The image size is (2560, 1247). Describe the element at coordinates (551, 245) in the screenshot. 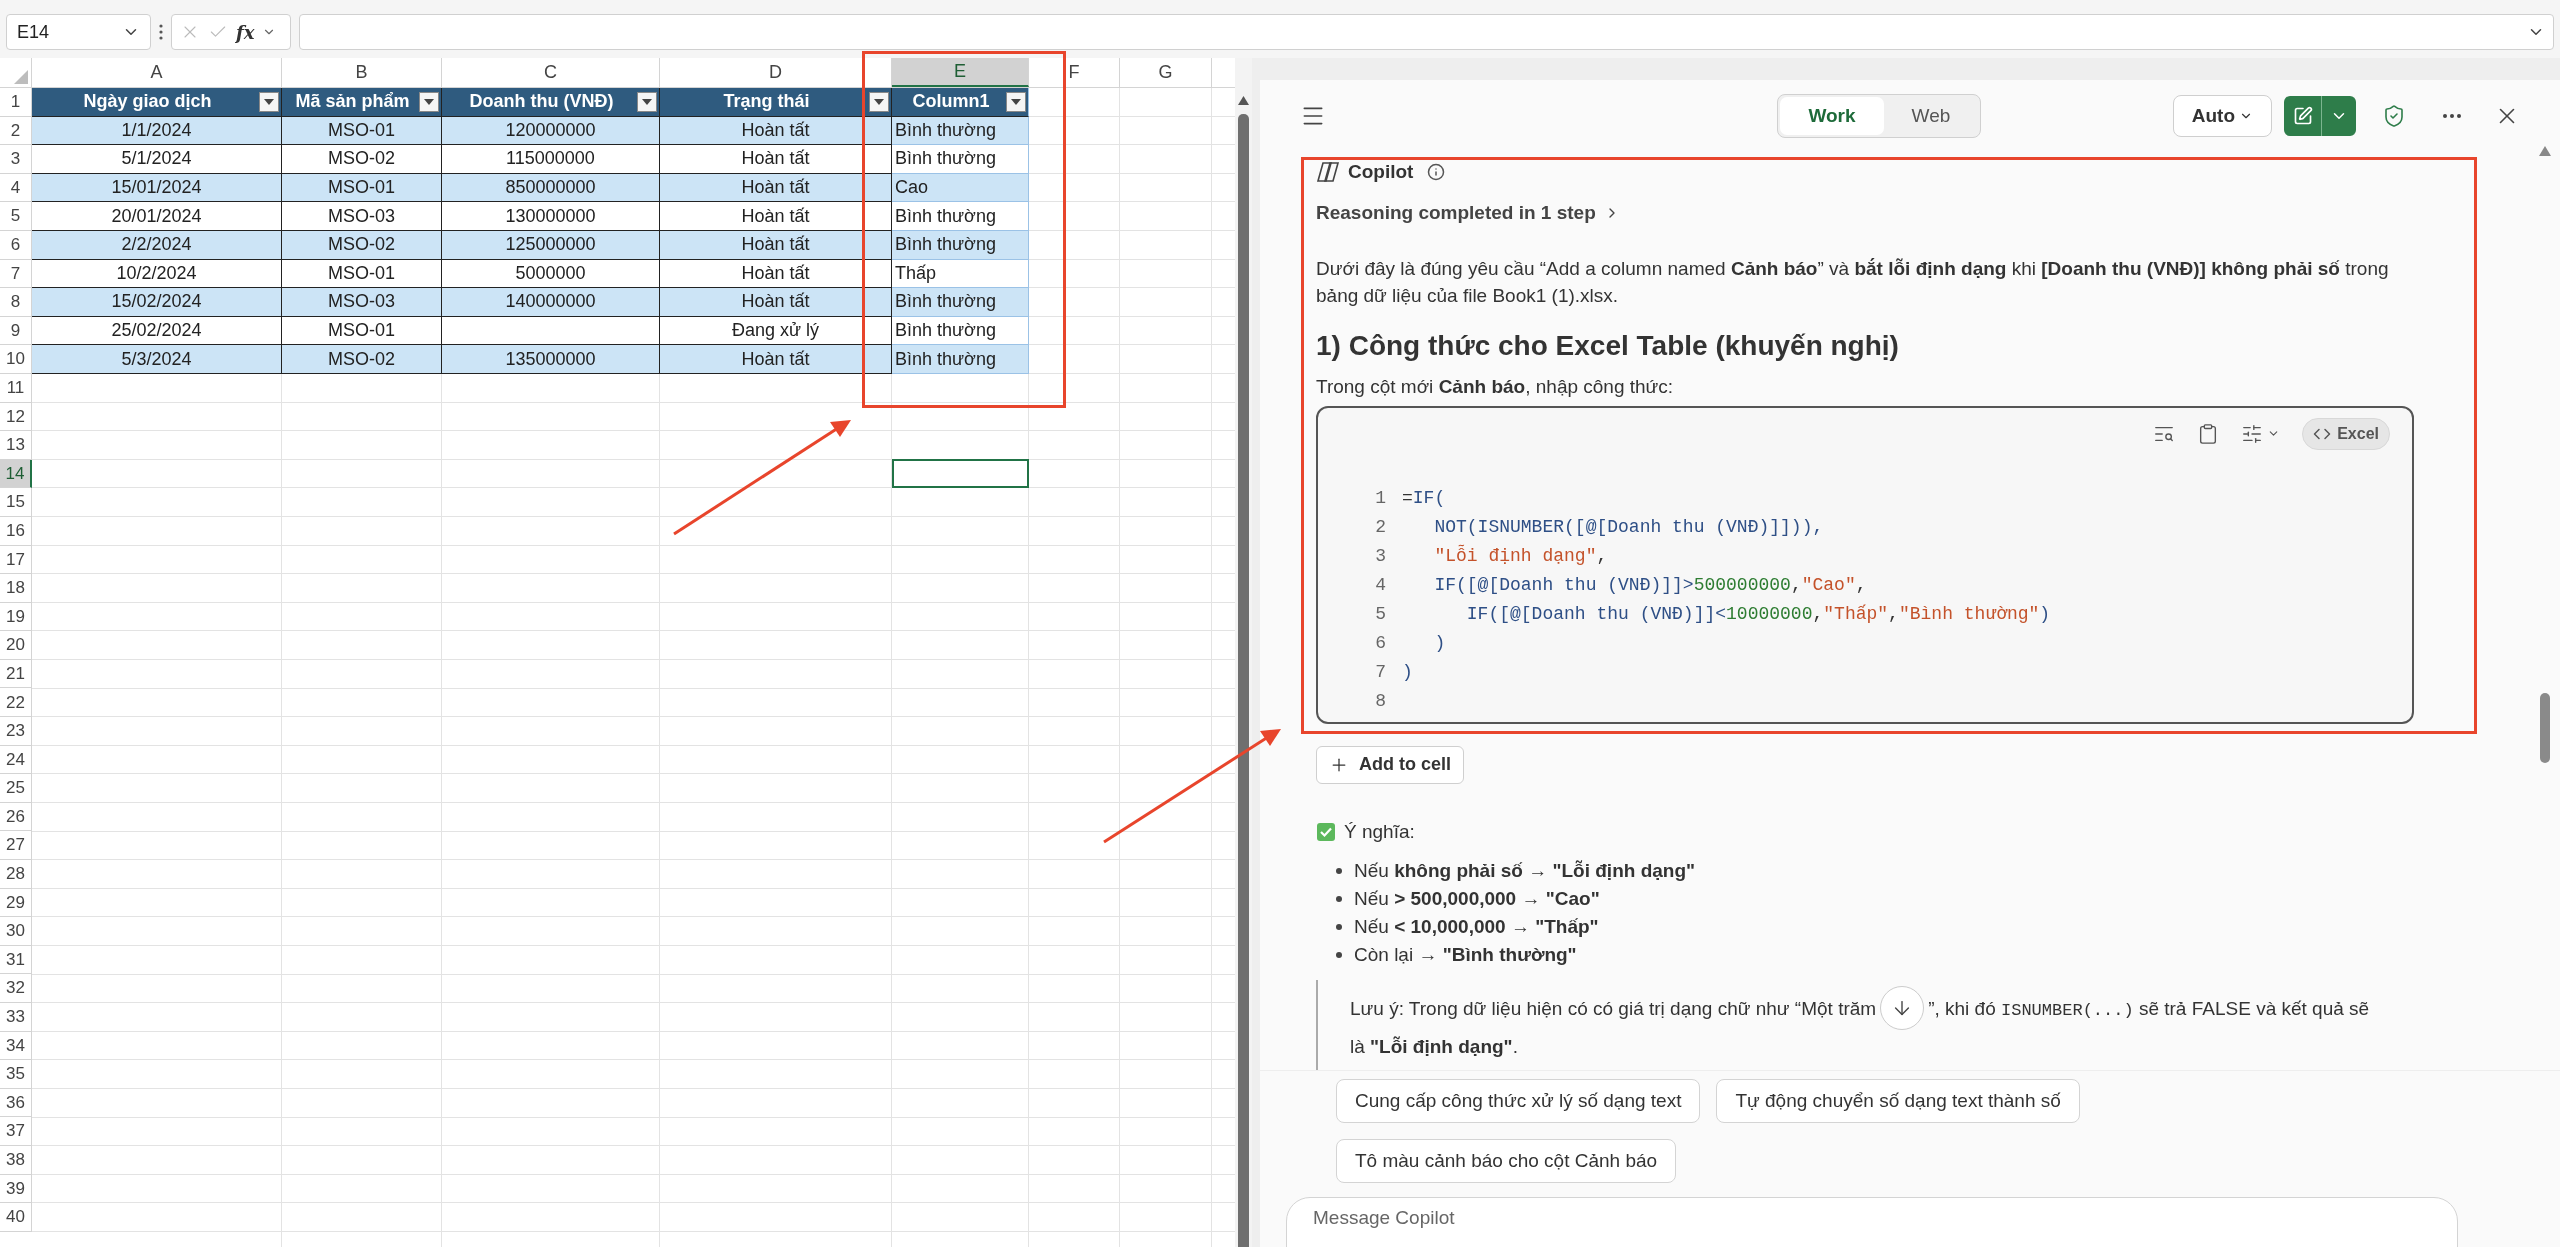

I see `table-cell: 125000000` at that location.